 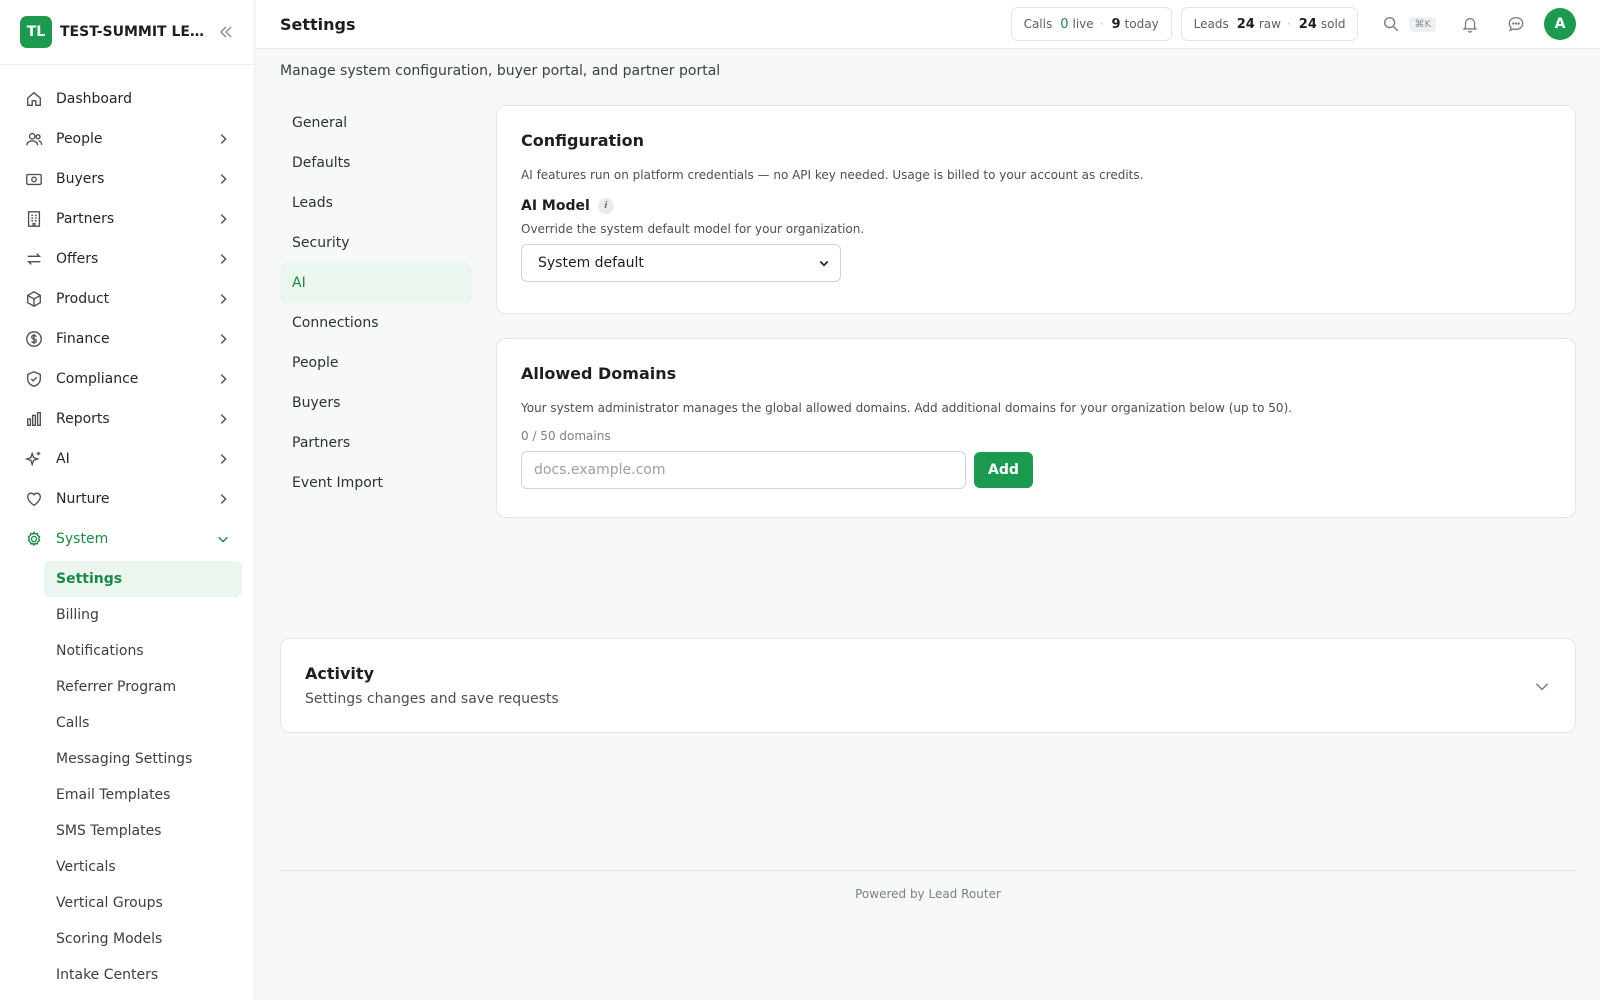 I want to click on subnav-item-settings: Settings, so click(x=143, y=579).